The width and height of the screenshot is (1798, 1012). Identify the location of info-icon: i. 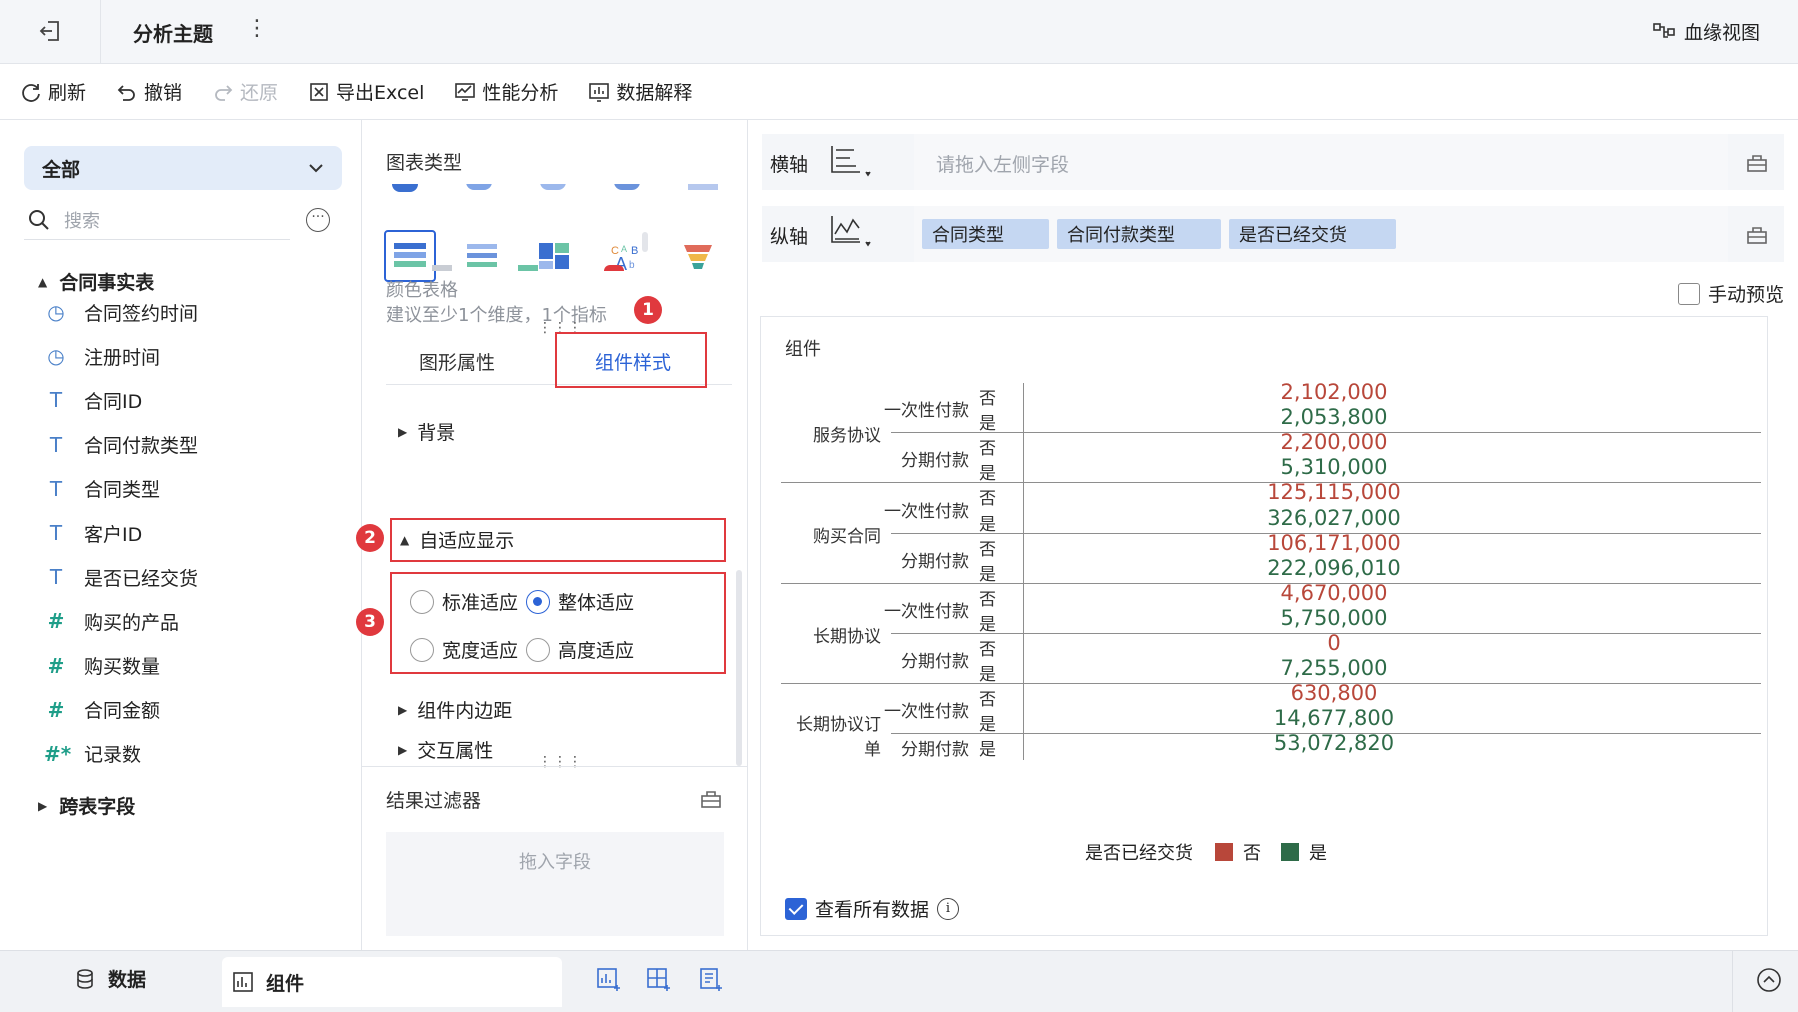
(948, 908).